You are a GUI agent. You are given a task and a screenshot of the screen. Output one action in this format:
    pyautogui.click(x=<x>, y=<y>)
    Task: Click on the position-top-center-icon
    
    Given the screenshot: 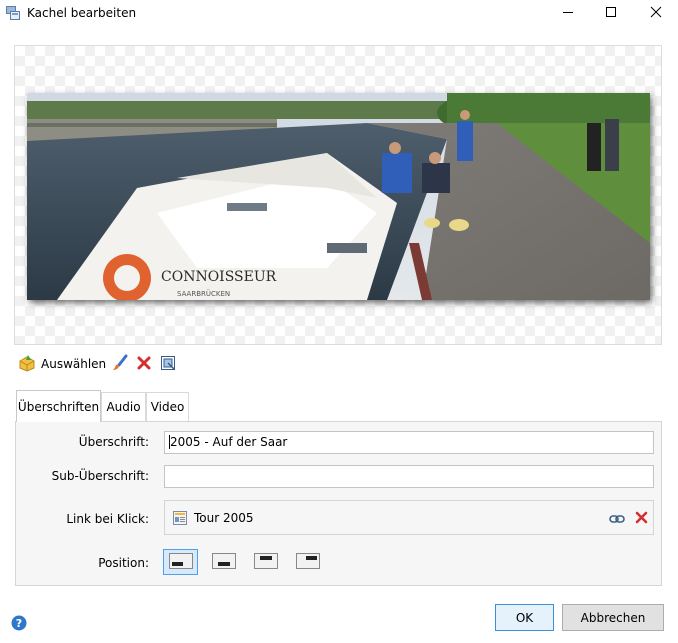 What is the action you would take?
    pyautogui.click(x=265, y=562)
    